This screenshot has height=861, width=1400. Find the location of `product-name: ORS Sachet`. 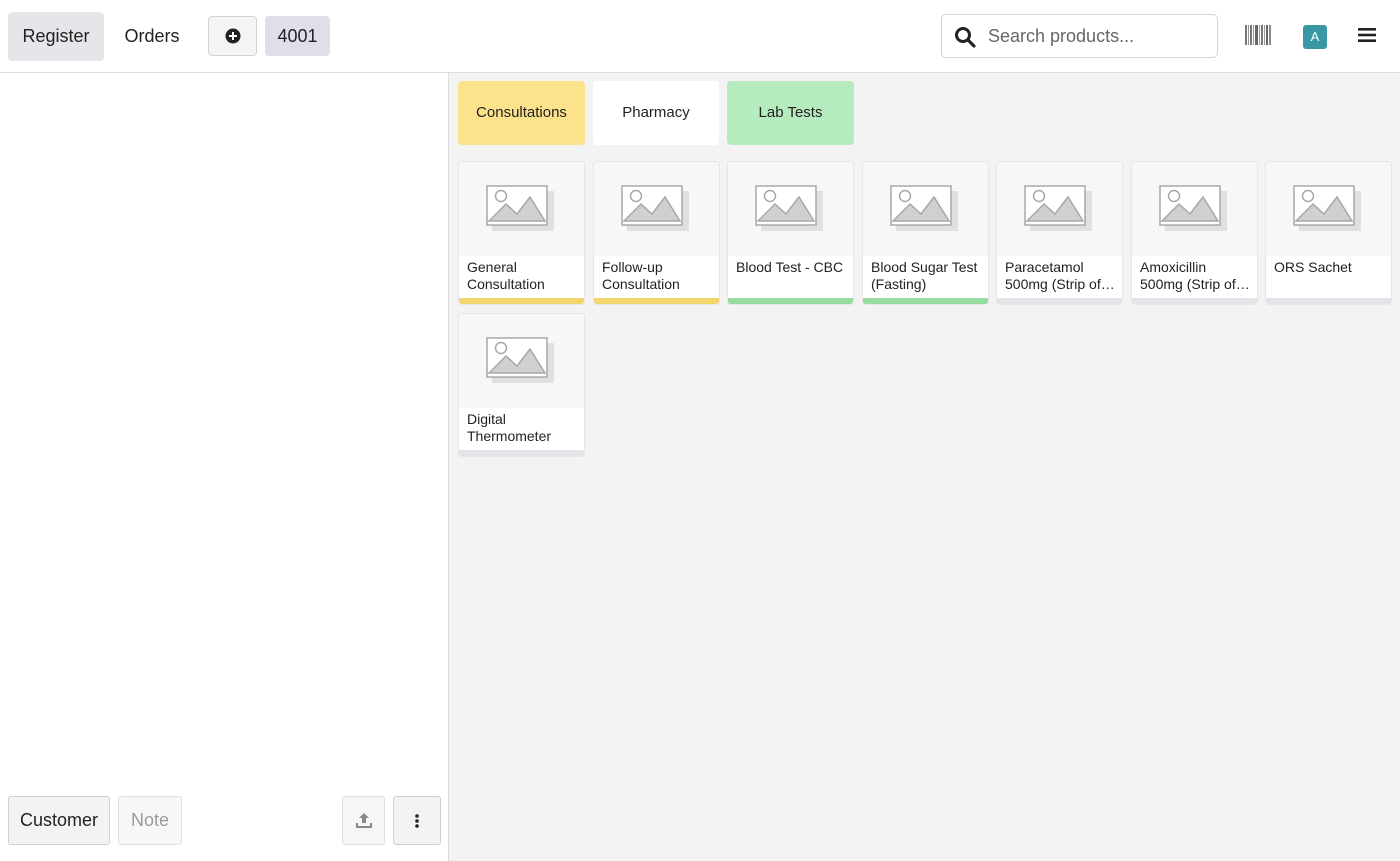

product-name: ORS Sachet is located at coordinates (1313, 267).